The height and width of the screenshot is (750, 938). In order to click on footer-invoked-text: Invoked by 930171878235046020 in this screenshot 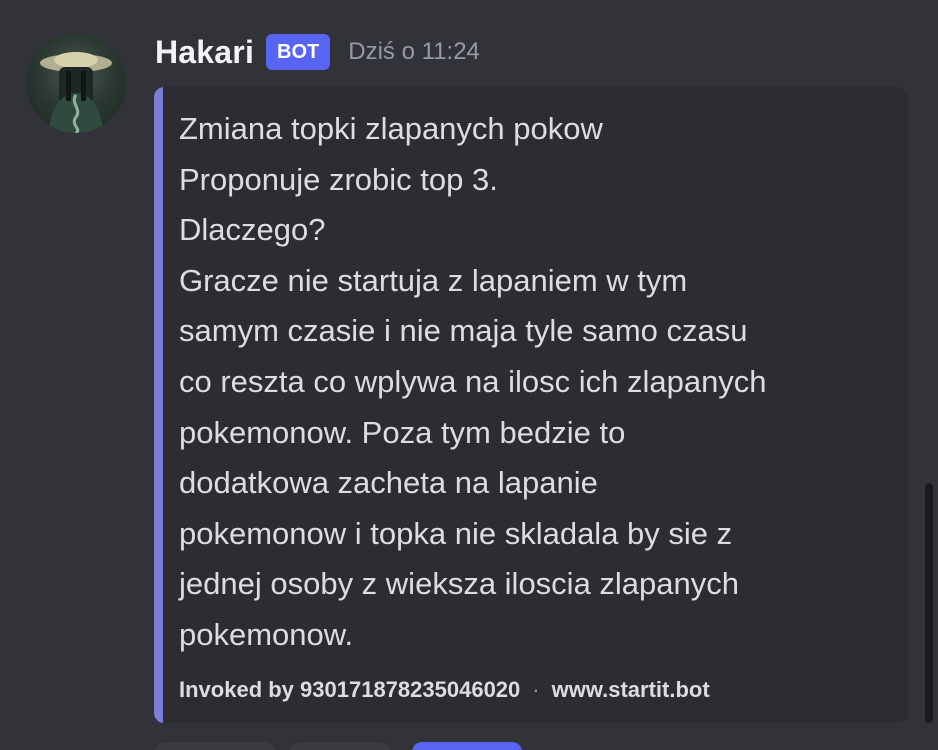, I will do `click(350, 689)`.